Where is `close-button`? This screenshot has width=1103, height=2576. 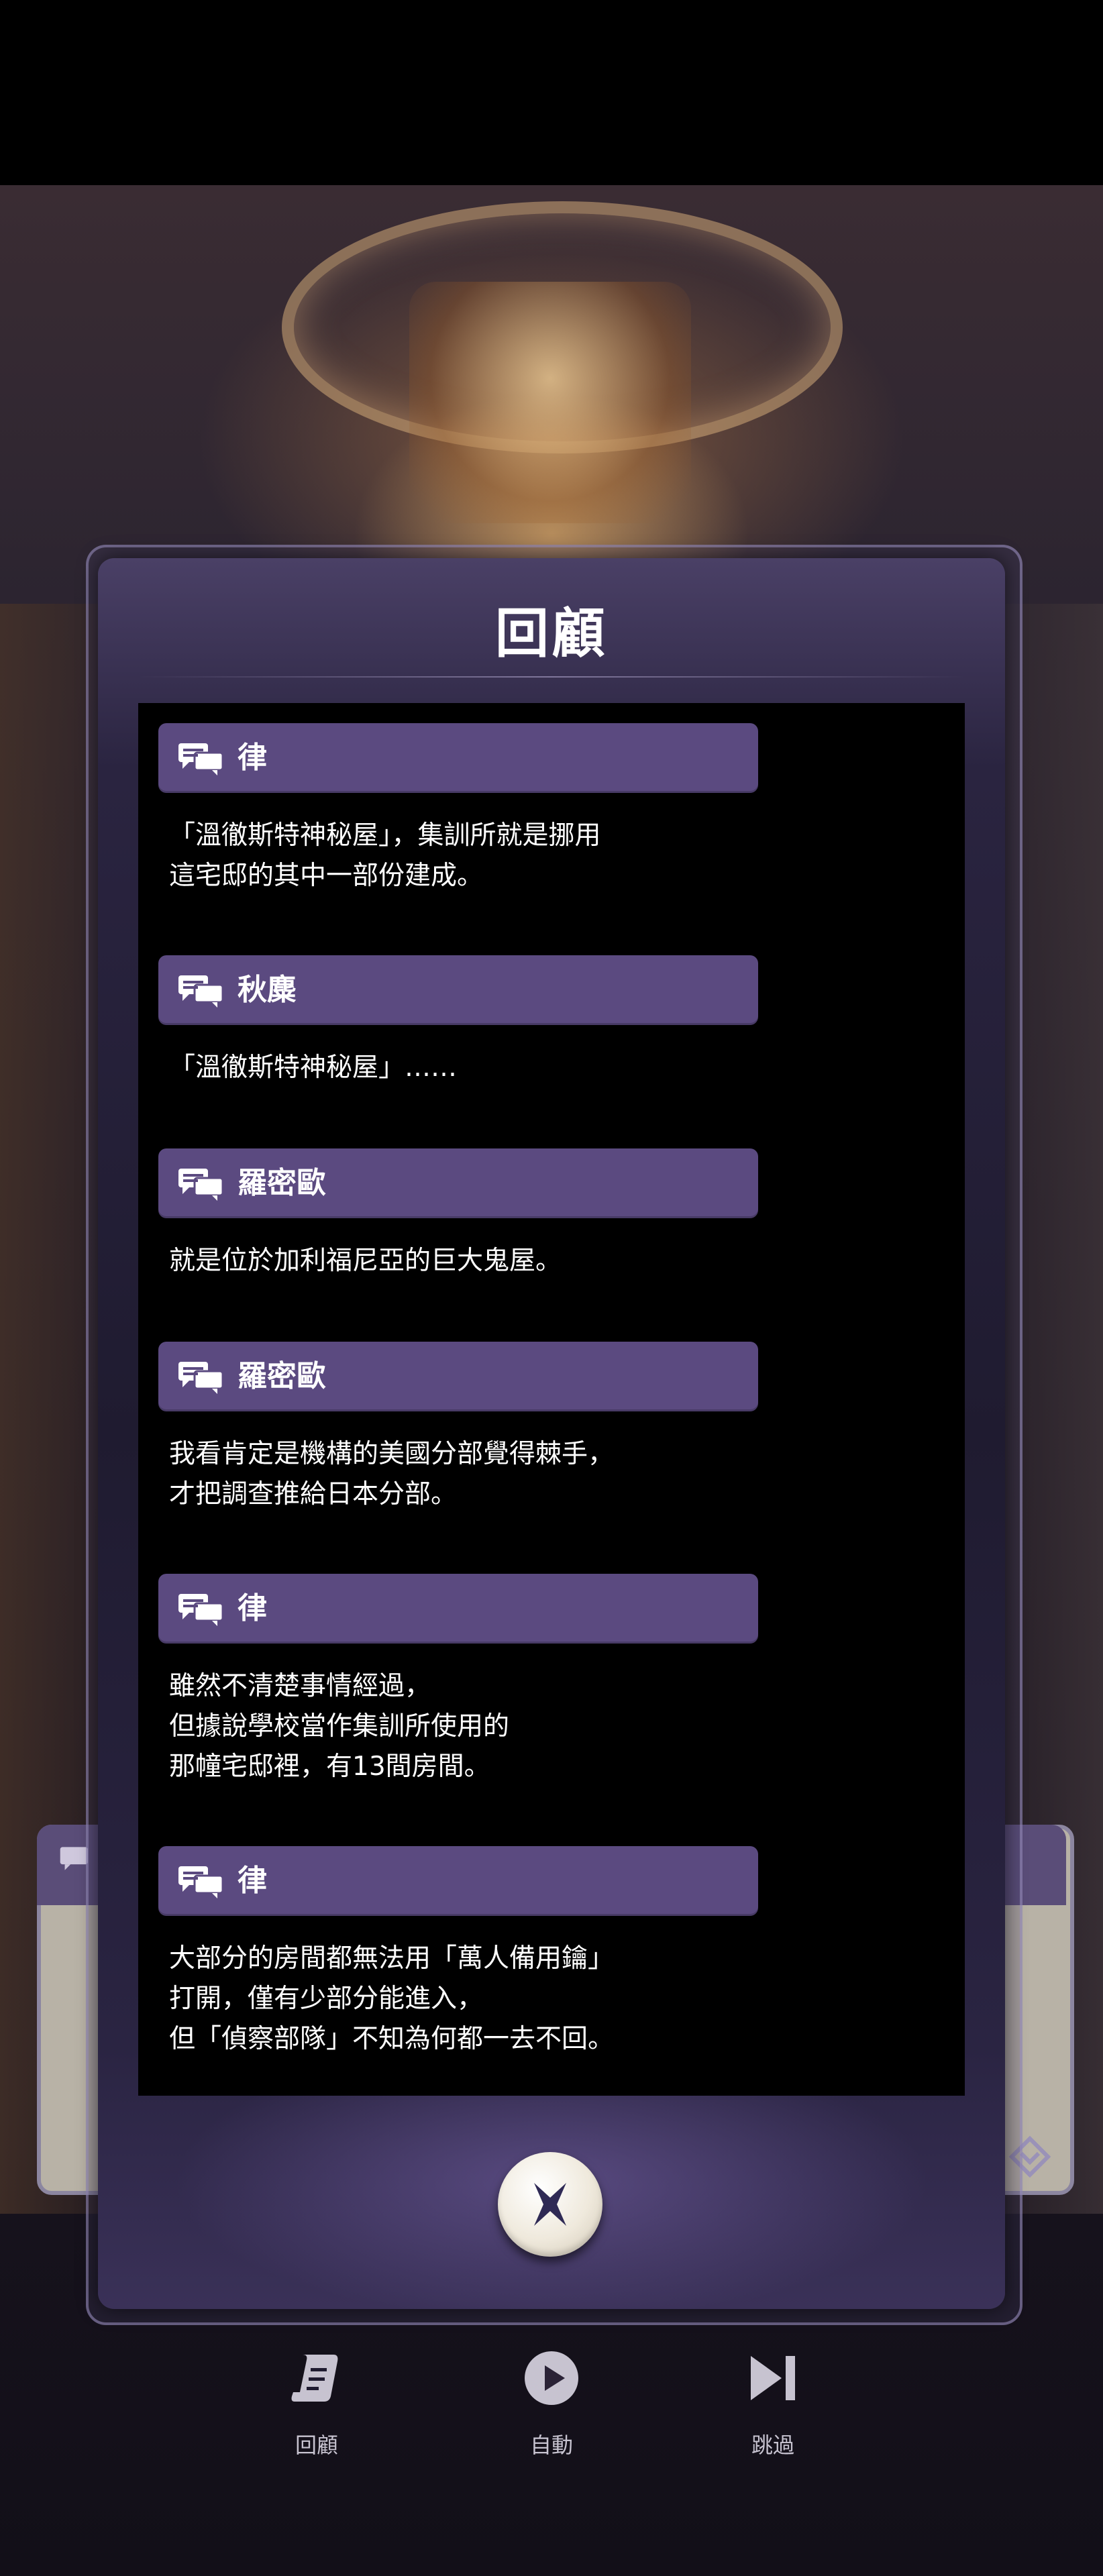 close-button is located at coordinates (550, 2204).